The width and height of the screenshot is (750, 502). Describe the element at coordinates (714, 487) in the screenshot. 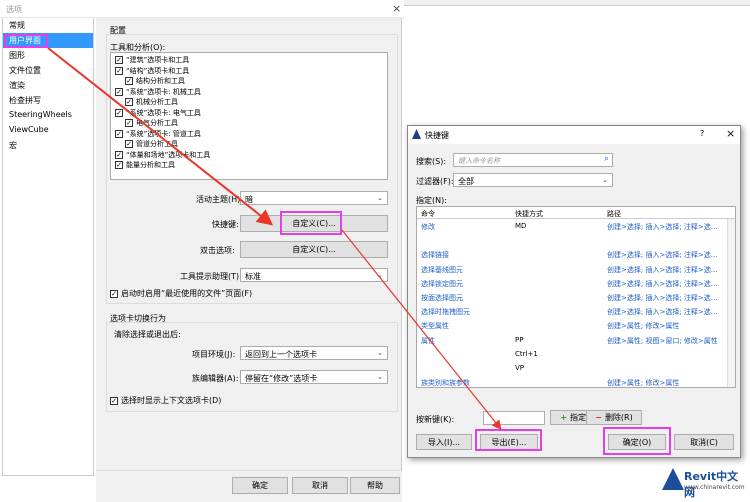

I see `watermark-url: www.chinarevit.com` at that location.